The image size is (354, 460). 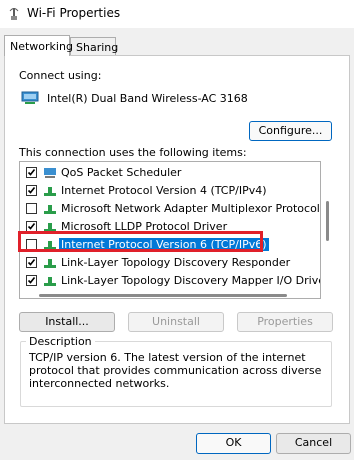 What do you see at coordinates (14, 14) in the screenshot?
I see `wifi-properties-icon` at bounding box center [14, 14].